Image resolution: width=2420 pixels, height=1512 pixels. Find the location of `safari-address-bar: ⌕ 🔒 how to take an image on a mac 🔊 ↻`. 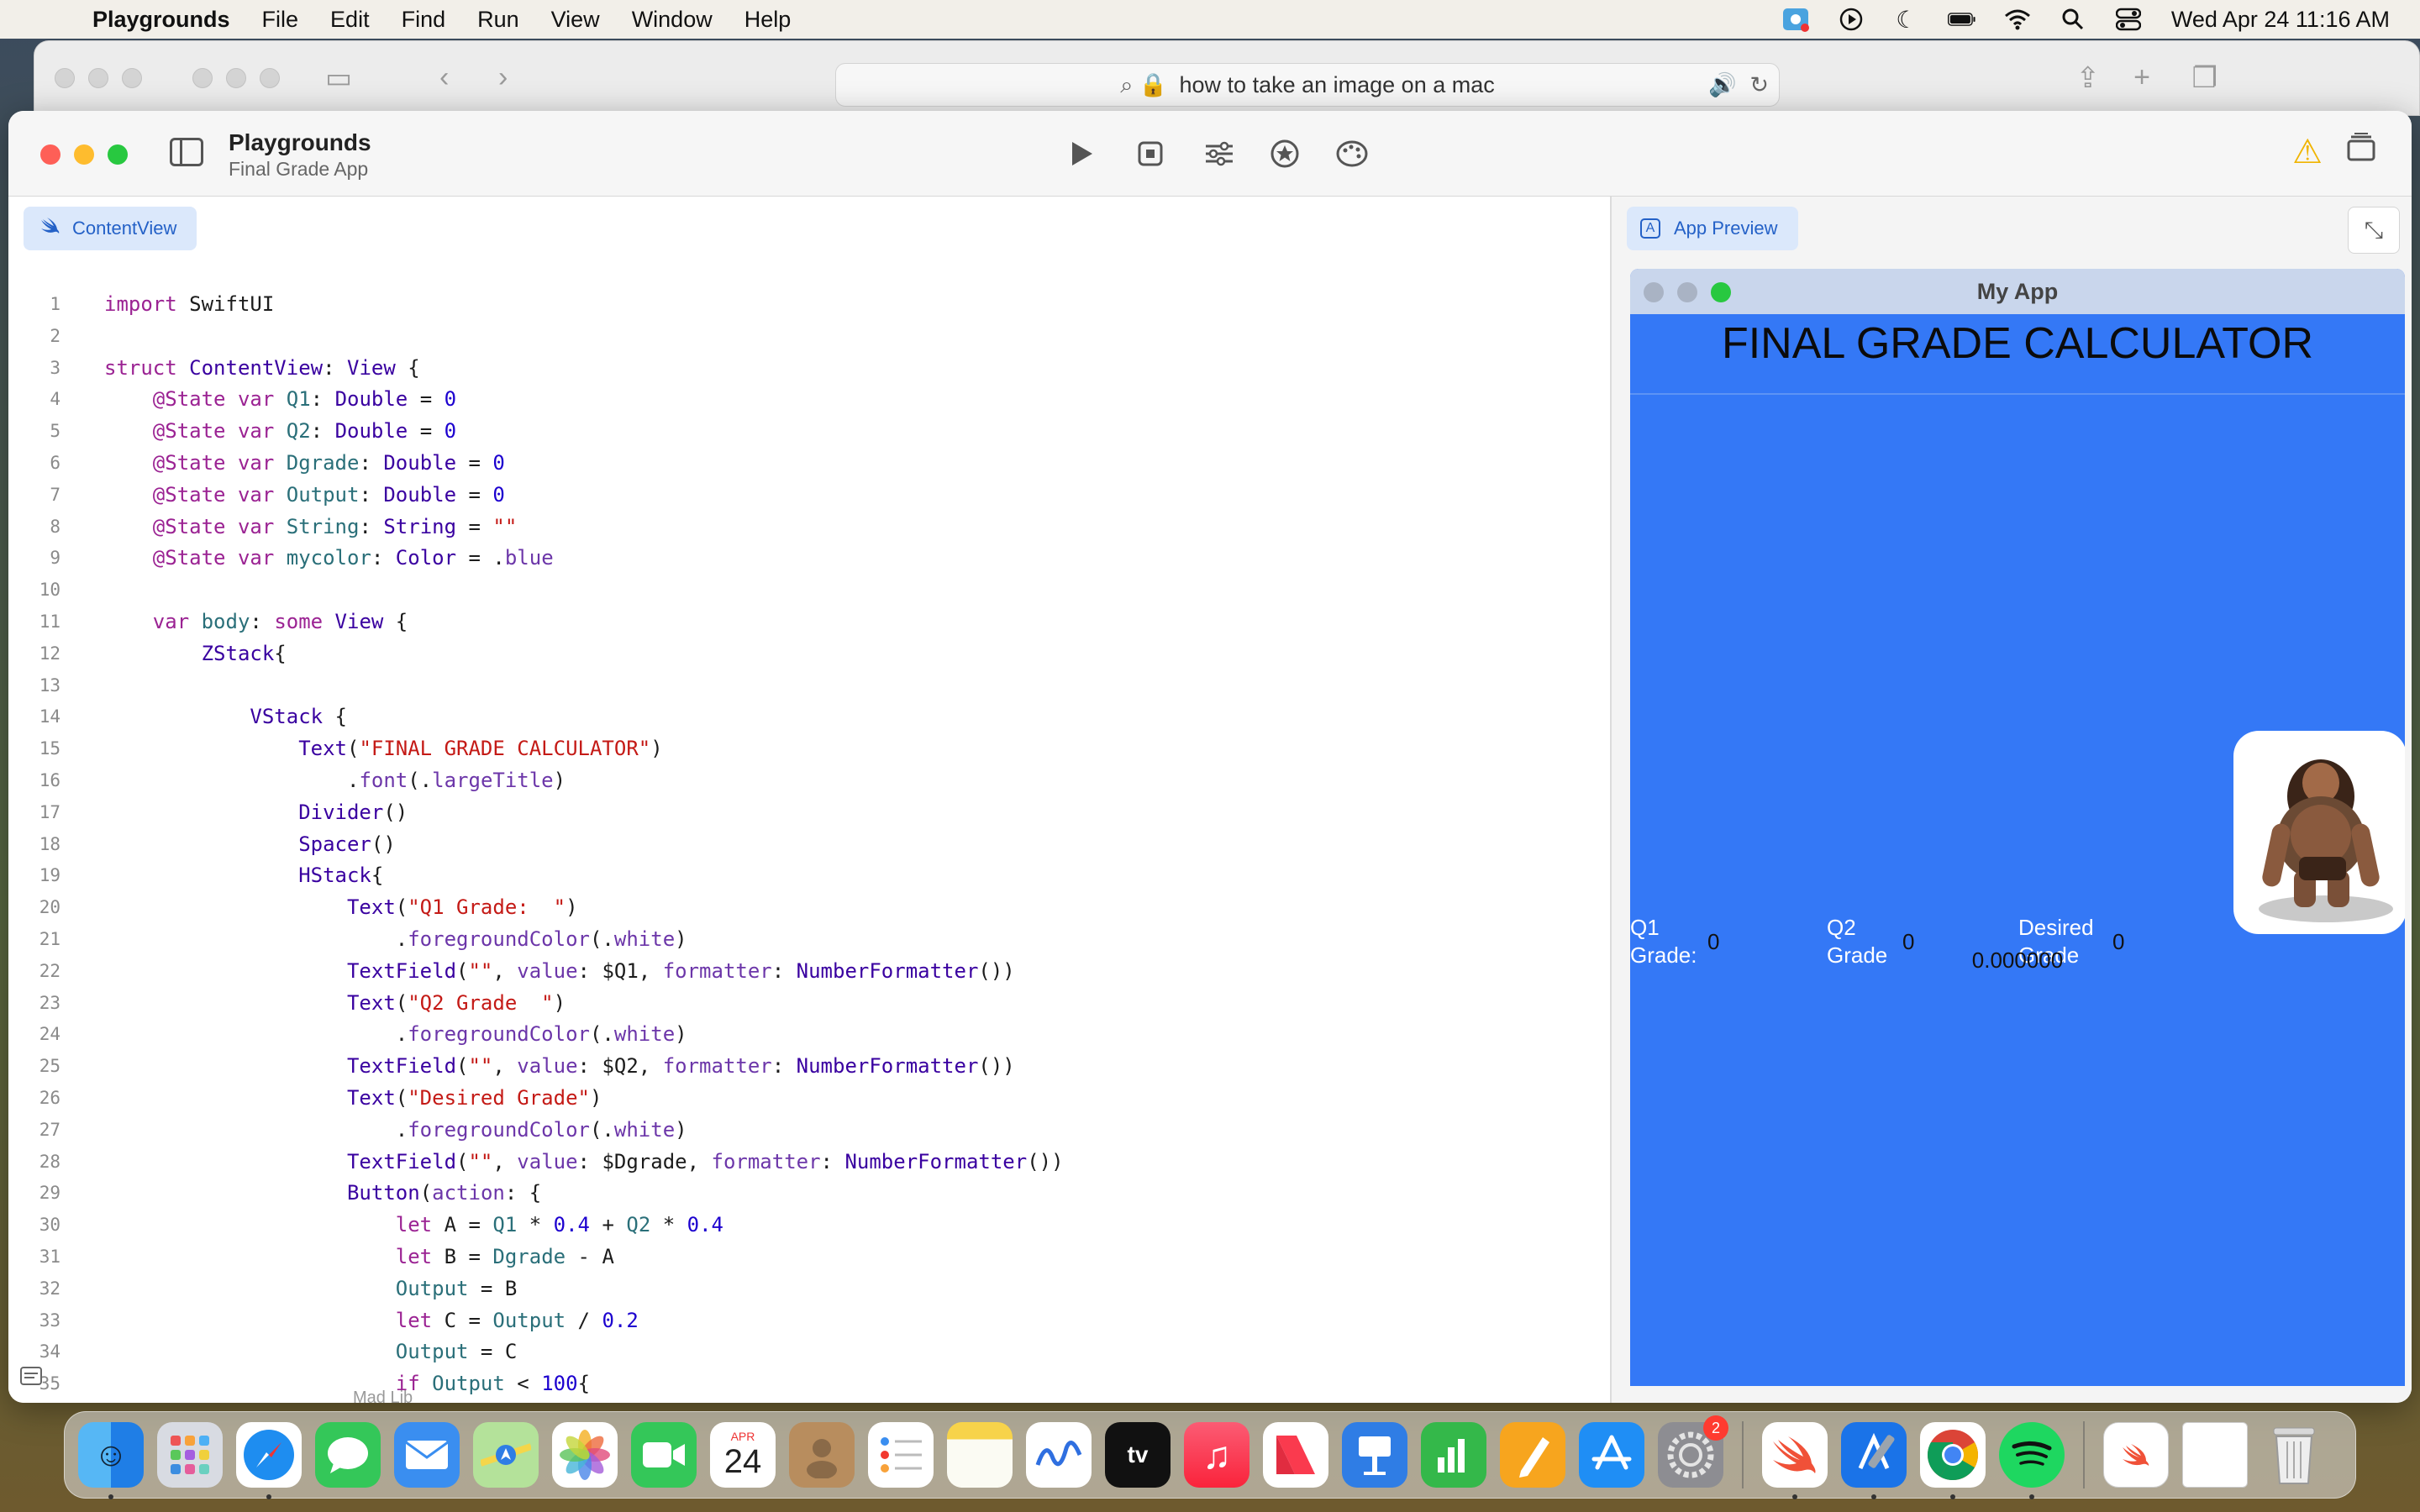

safari-address-bar: ⌕ 🔒 how to take an image on a mac 🔊 ↻ is located at coordinates (1307, 85).